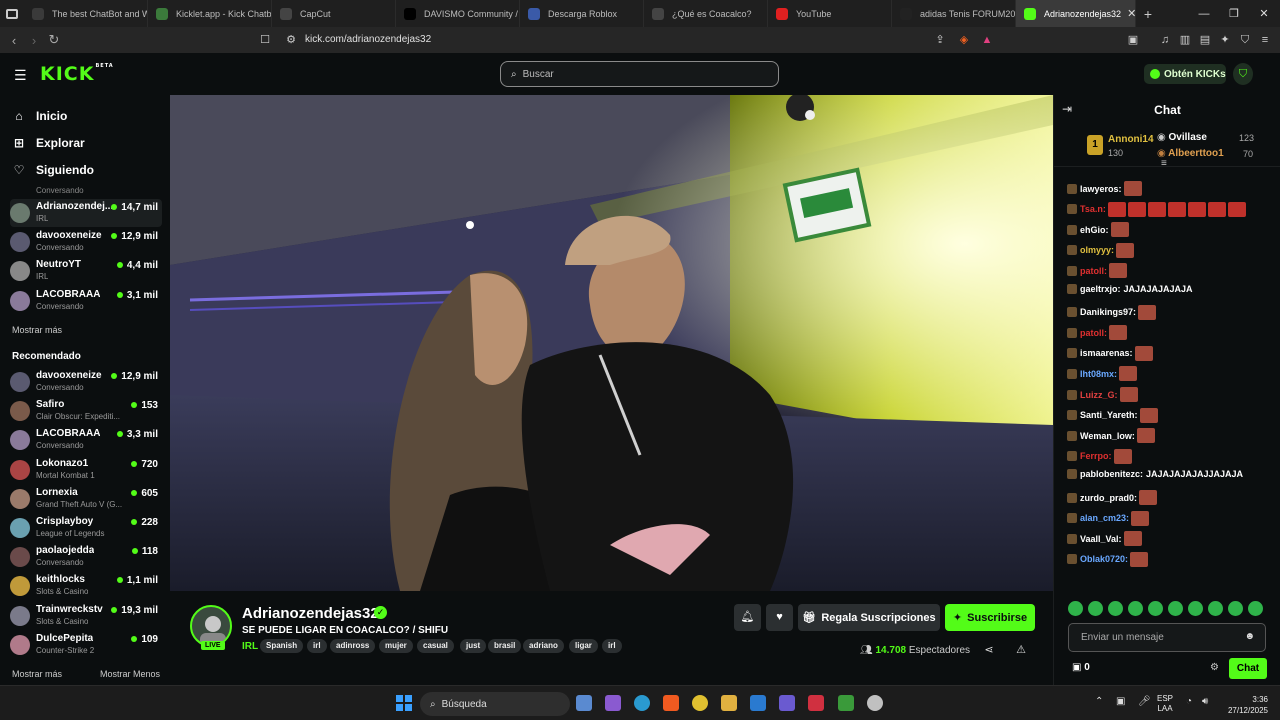 The width and height of the screenshot is (1280, 720). What do you see at coordinates (86, 382) in the screenshot?
I see `sidebar-channel: davooxeneize Conversando 12,9 mil` at bounding box center [86, 382].